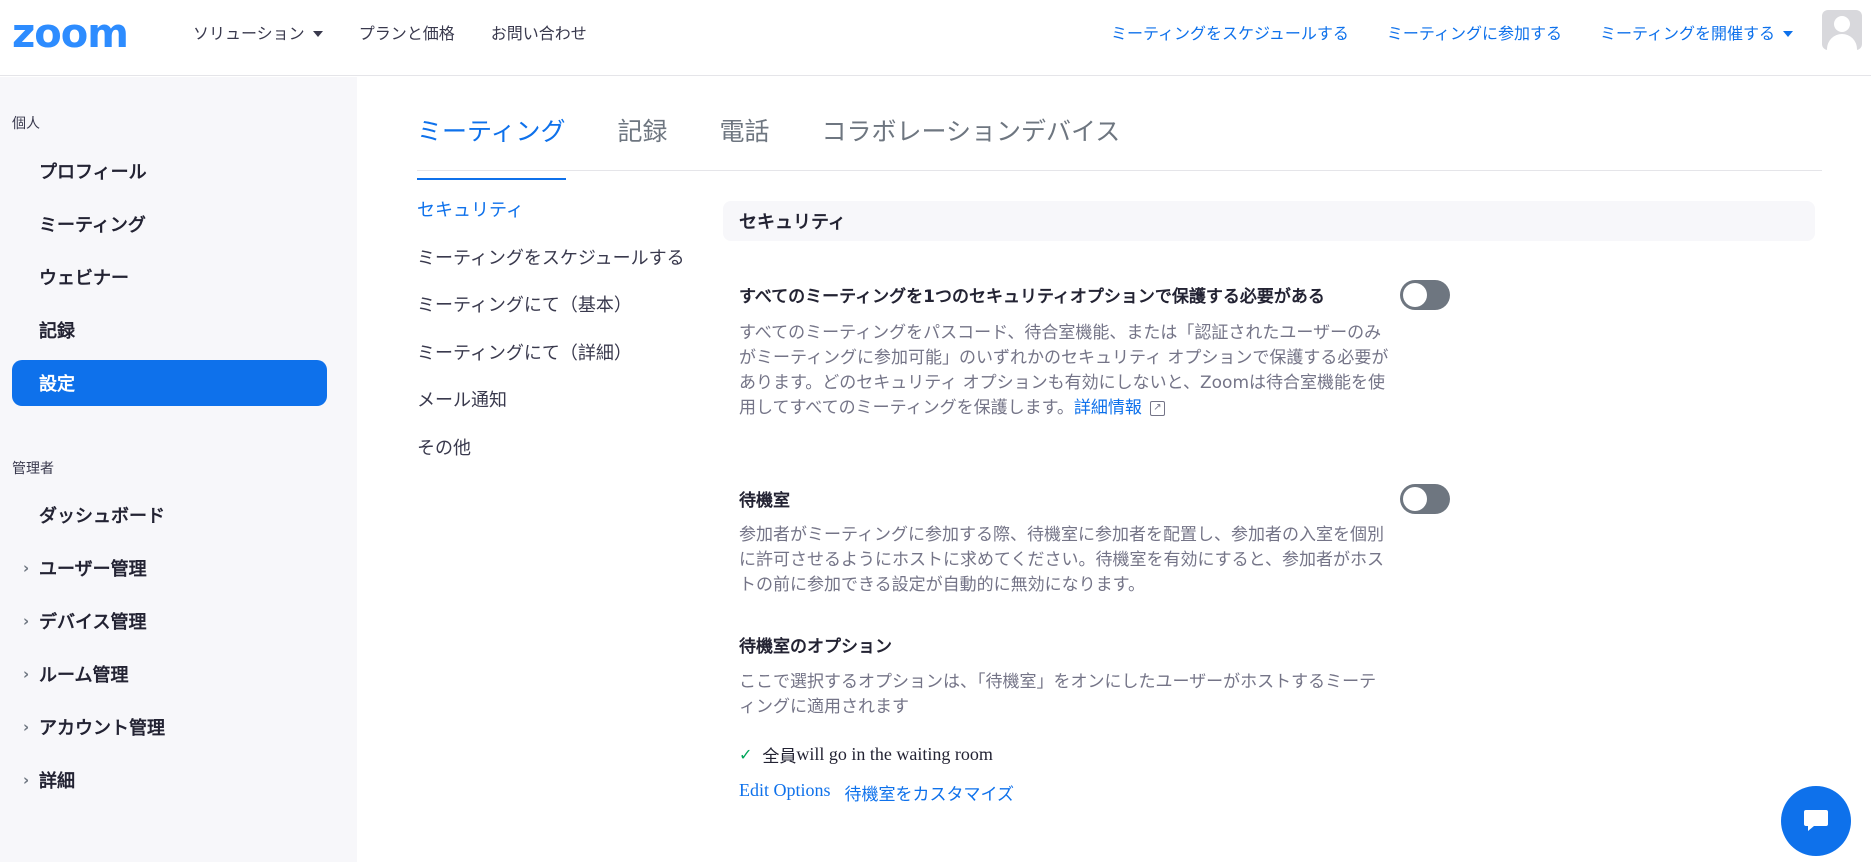 The height and width of the screenshot is (862, 1871). What do you see at coordinates (779, 757) in the screenshot?
I see `selected-option-prefix: 全員` at bounding box center [779, 757].